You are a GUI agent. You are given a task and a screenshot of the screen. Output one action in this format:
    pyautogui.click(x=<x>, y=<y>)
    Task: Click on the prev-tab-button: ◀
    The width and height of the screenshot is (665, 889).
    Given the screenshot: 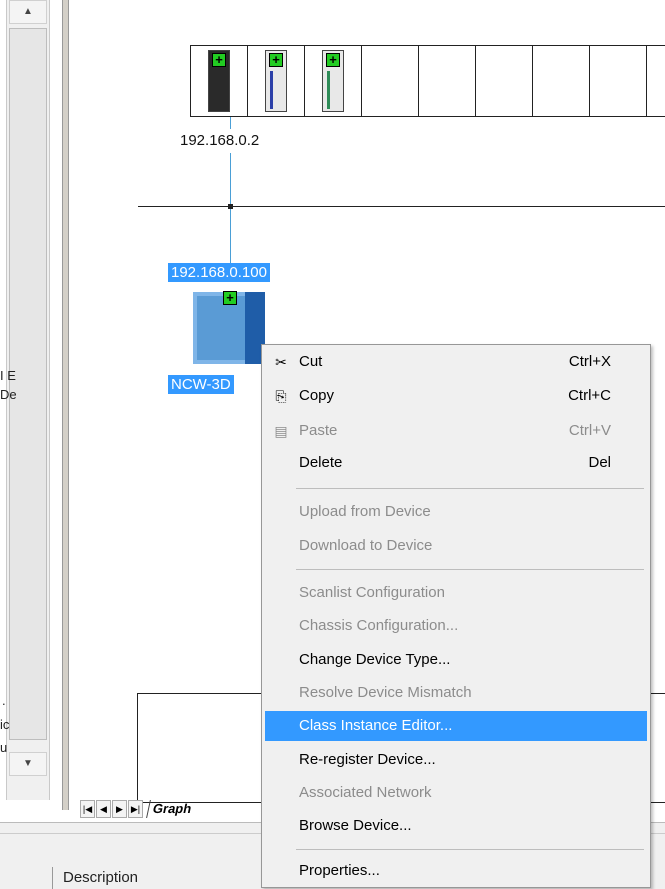 What is the action you would take?
    pyautogui.click(x=103, y=809)
    